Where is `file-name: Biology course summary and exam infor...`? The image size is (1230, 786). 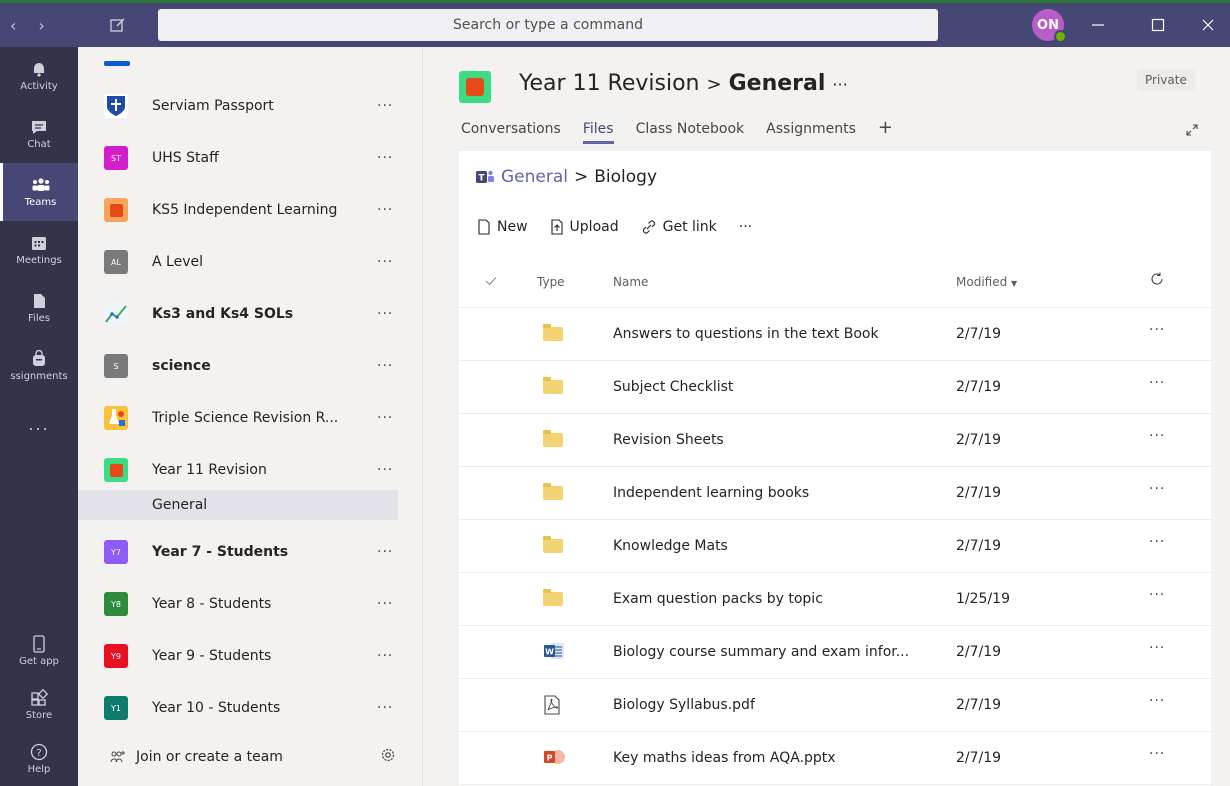 file-name: Biology course summary and exam infor... is located at coordinates (761, 652).